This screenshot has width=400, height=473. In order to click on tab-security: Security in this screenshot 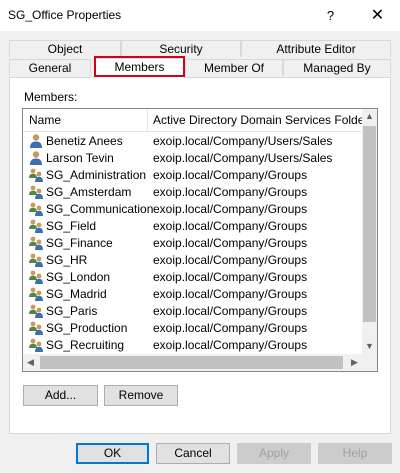, I will do `click(181, 48)`.